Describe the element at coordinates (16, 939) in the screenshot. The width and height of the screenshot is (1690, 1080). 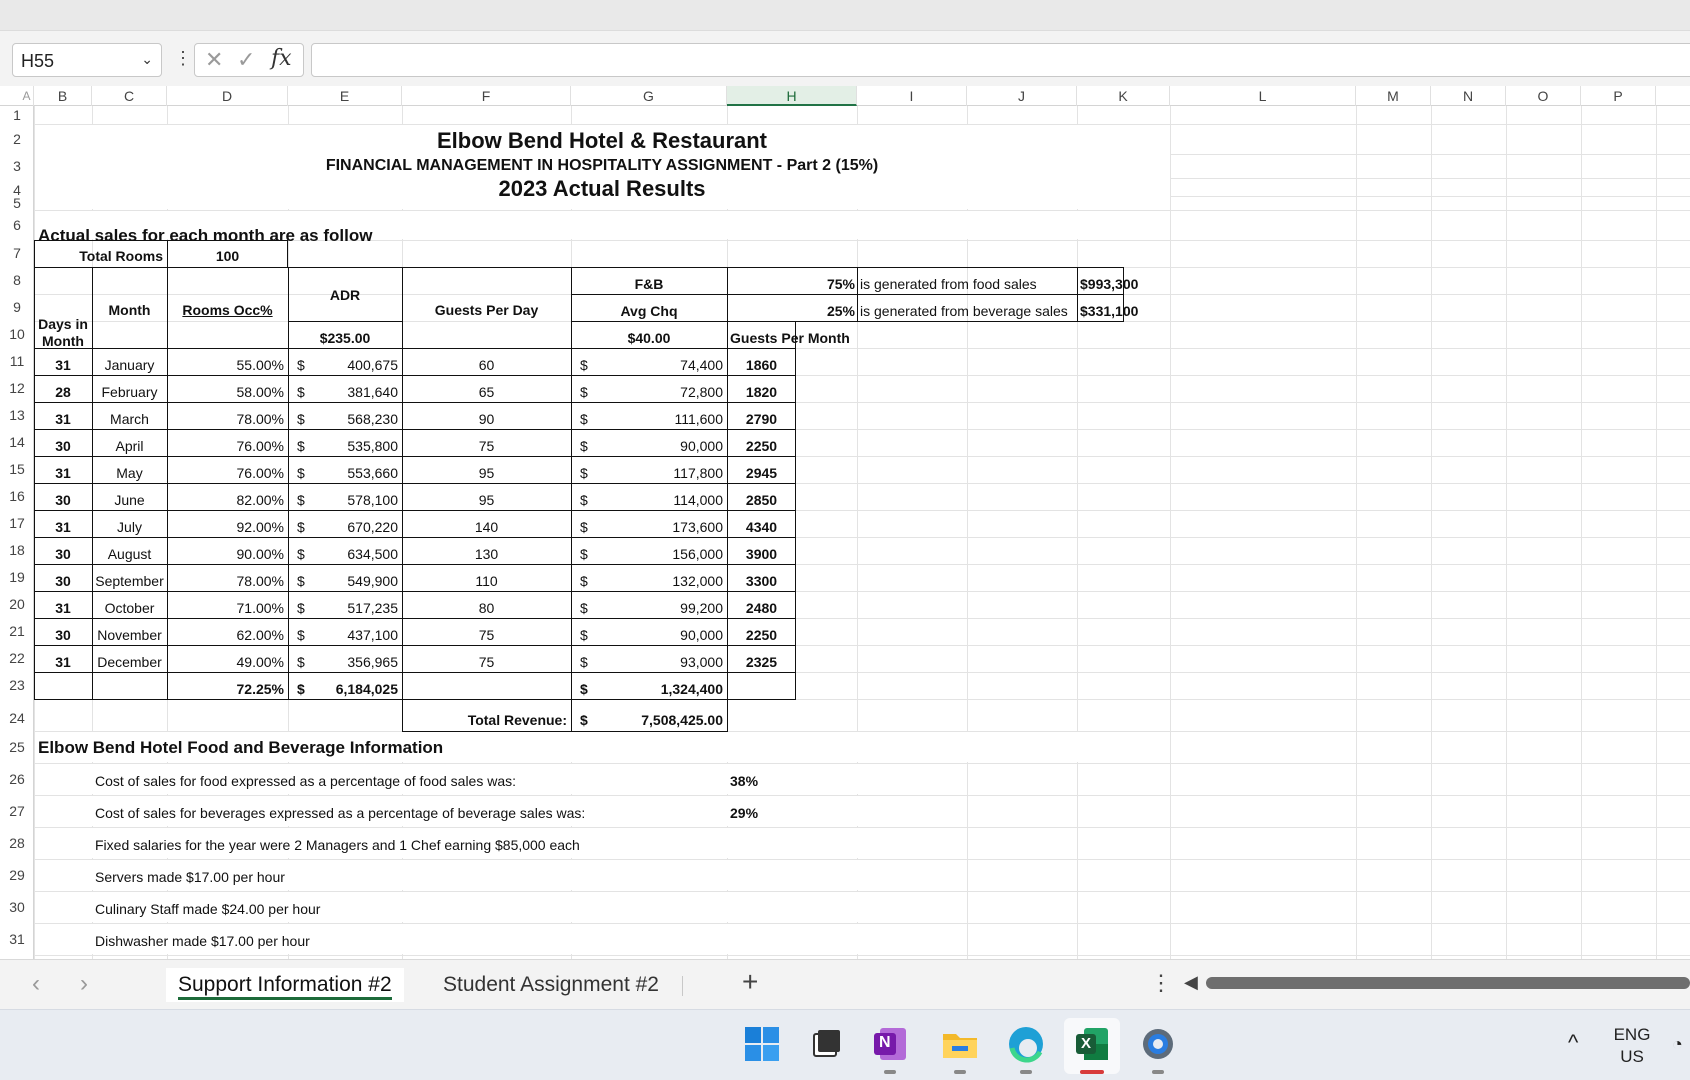
I see `row-header-31: 31` at that location.